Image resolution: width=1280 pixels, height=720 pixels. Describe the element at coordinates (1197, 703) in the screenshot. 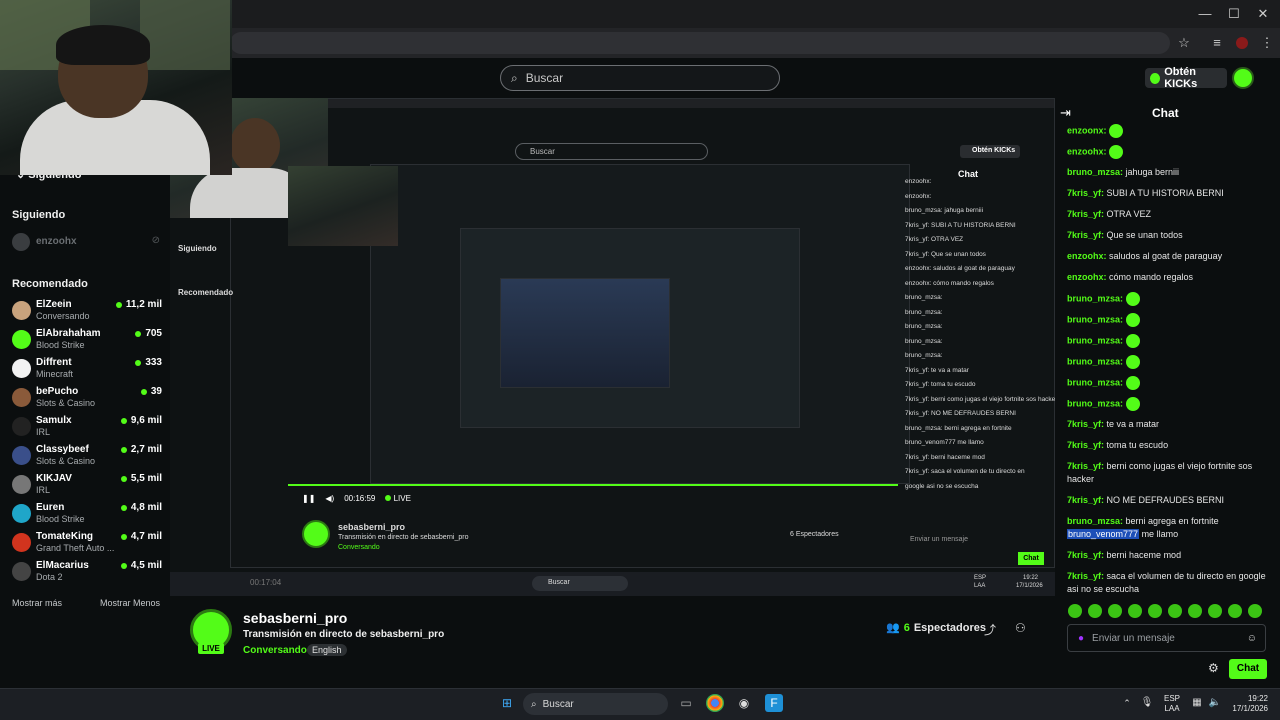

I see `network-icon: ▦` at that location.